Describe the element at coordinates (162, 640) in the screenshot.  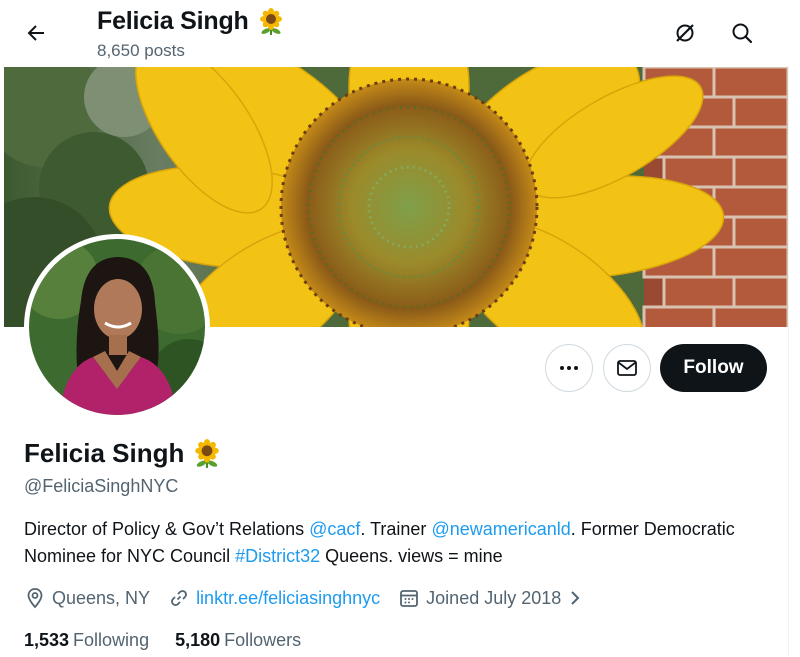
I see `follow-stats: 1,533 Following 5,180 Followers` at that location.